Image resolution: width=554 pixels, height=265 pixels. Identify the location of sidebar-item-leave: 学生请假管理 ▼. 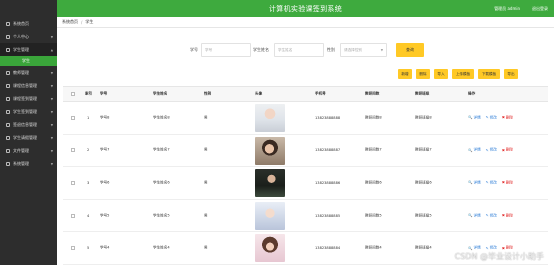
(28, 137).